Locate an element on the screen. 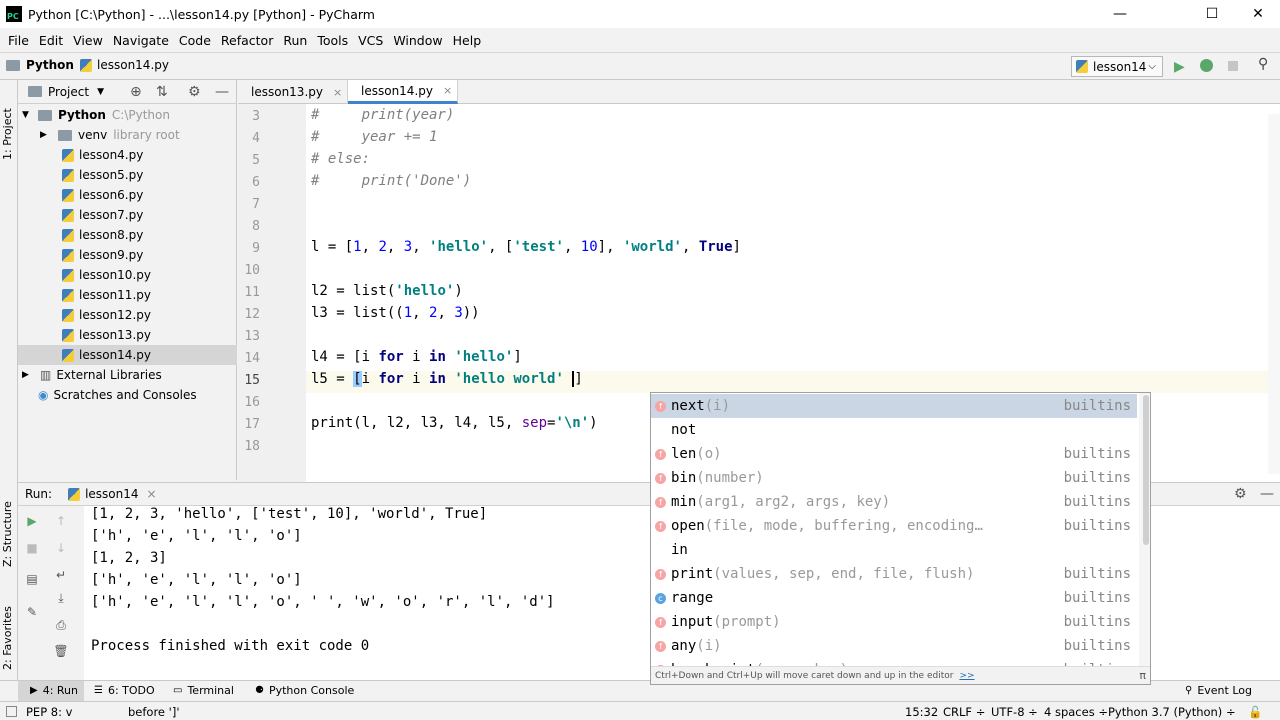  completion-item: not is located at coordinates (894, 430).